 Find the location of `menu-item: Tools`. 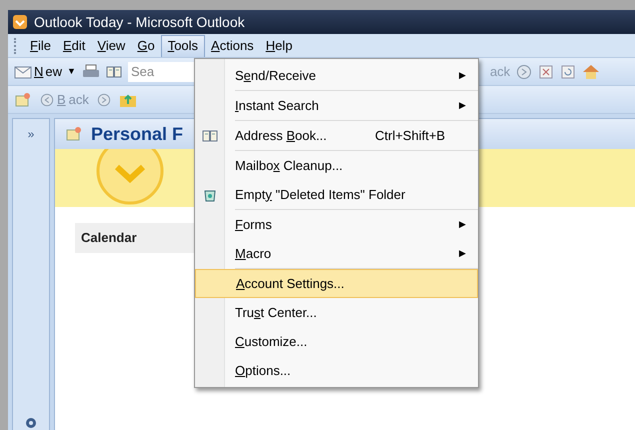

menu-item: Tools is located at coordinates (183, 45).